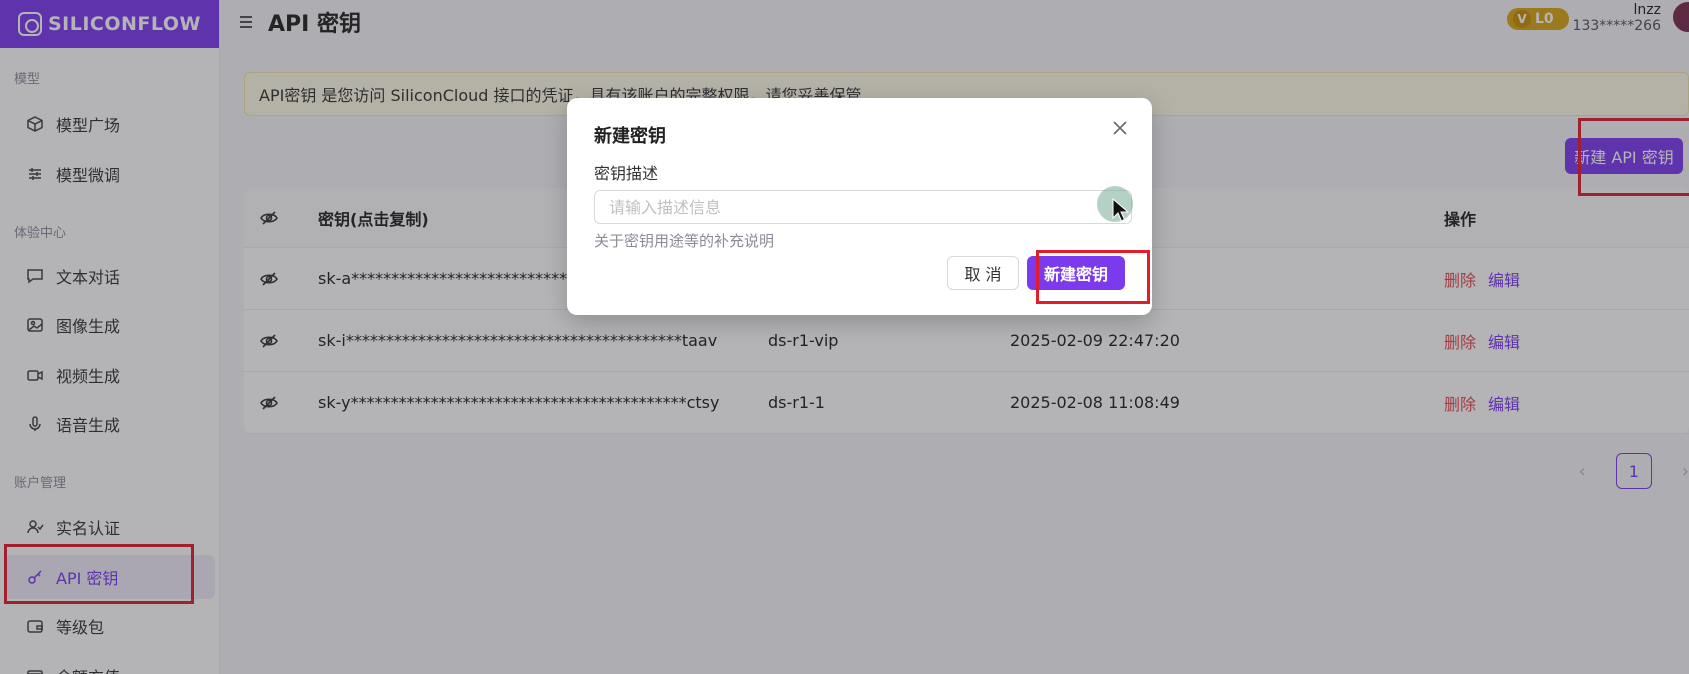 The image size is (1689, 674). I want to click on dialog-title: 新建密钥, so click(630, 136).